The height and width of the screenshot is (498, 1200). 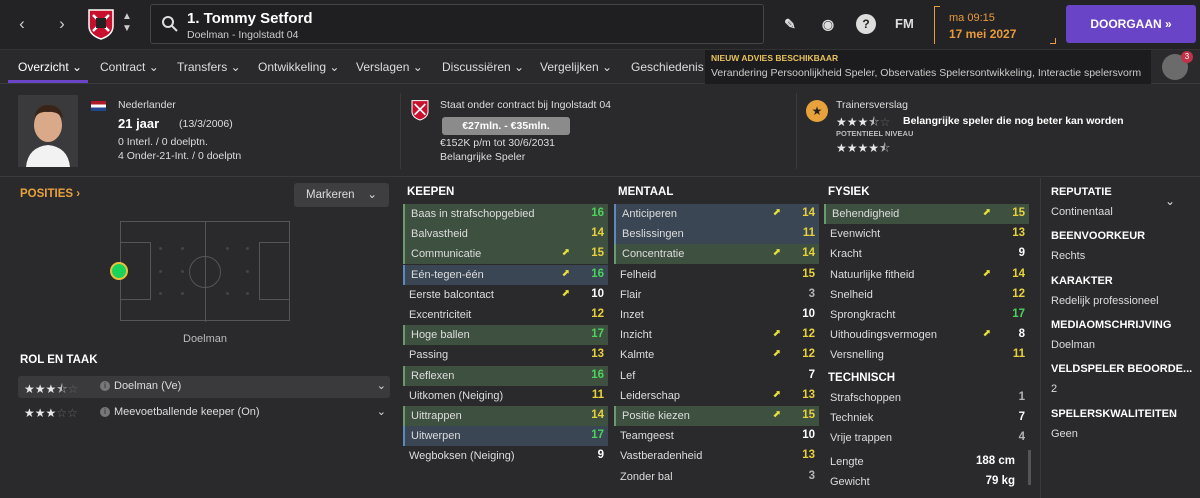 I want to click on attribute-name: Lef, so click(x=628, y=375).